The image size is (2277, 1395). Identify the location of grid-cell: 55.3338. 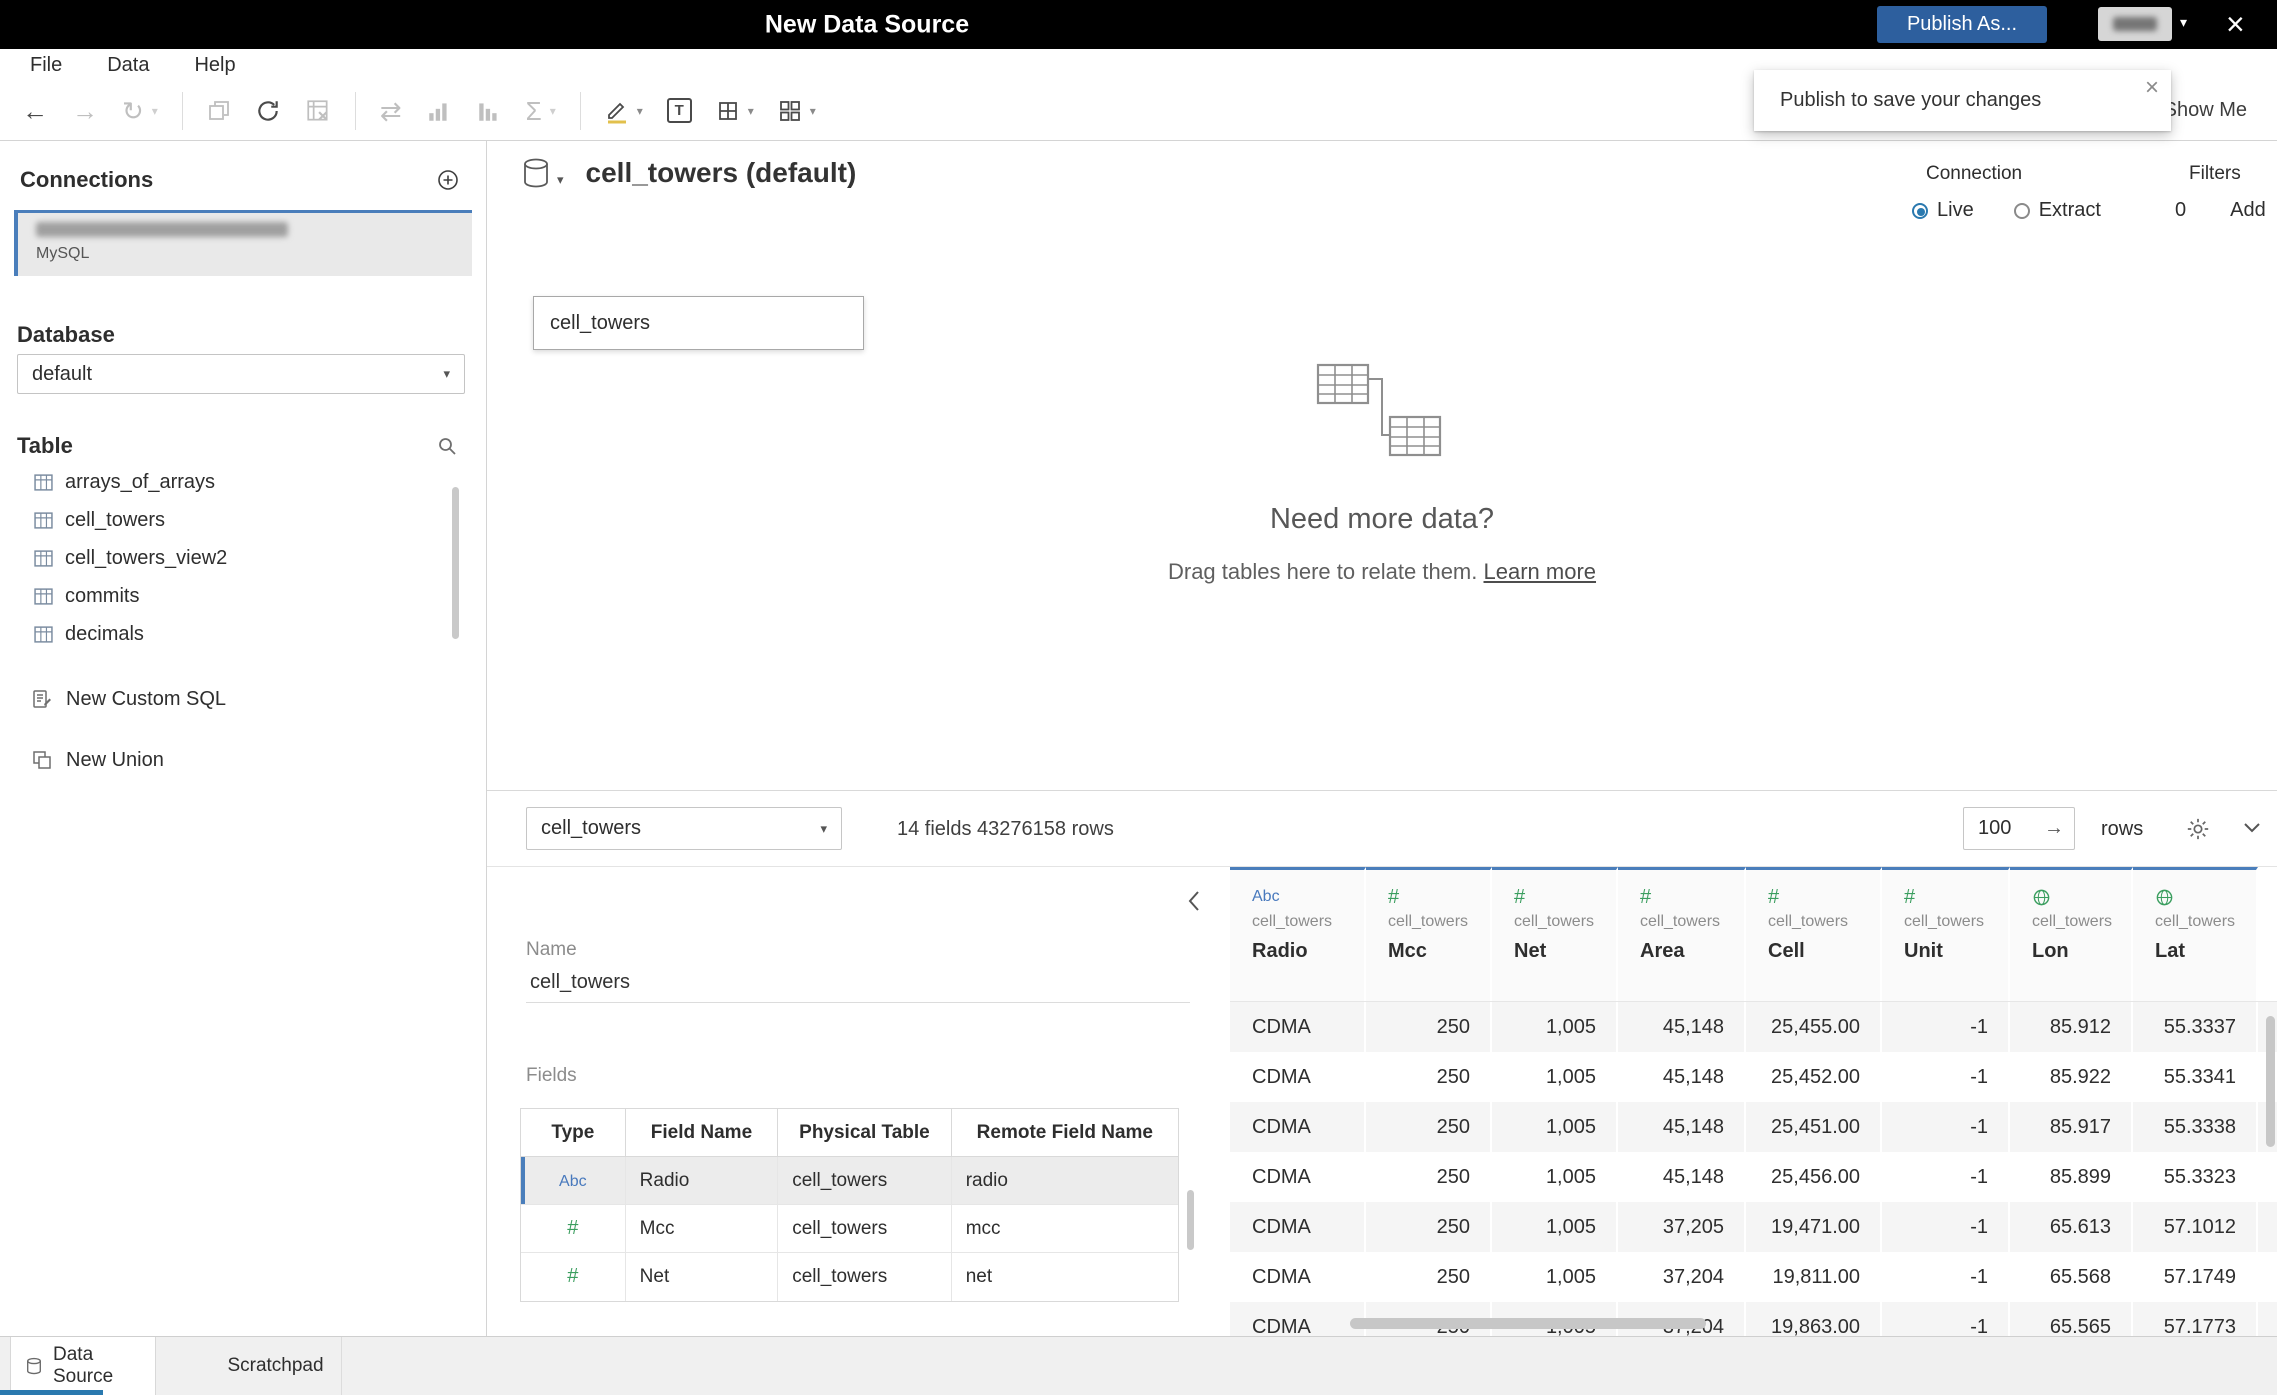
(2195, 1127).